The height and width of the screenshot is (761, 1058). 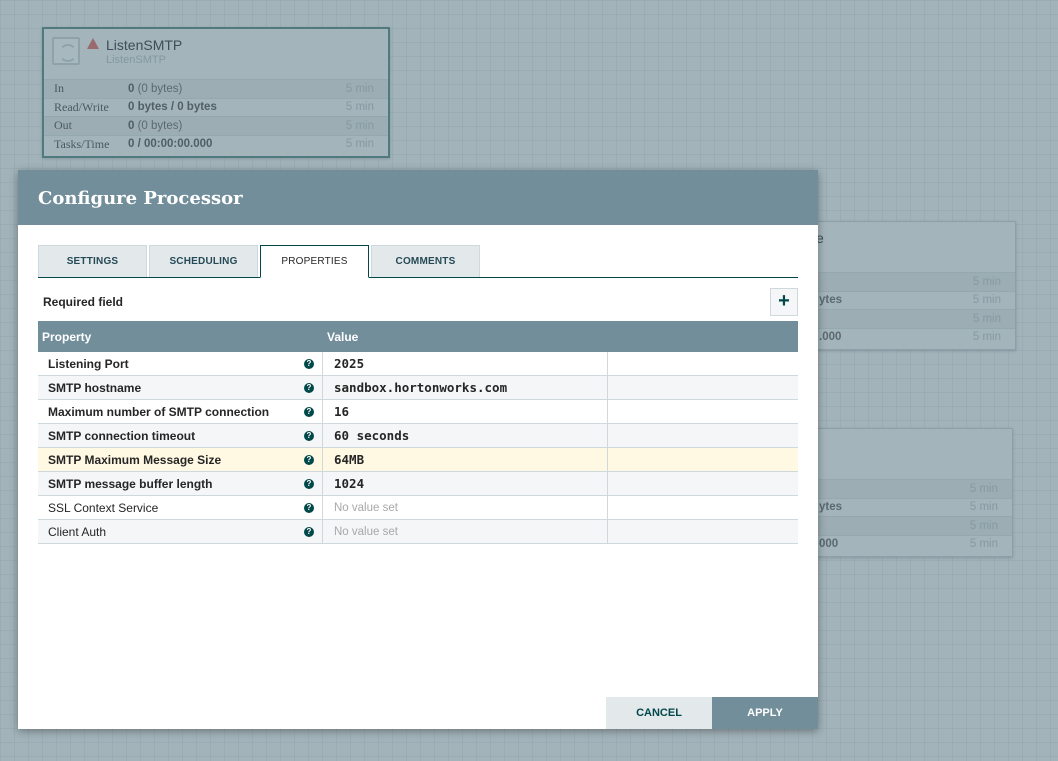 What do you see at coordinates (203, 261) in the screenshot?
I see `tab-scheduling: SCHEDULING` at bounding box center [203, 261].